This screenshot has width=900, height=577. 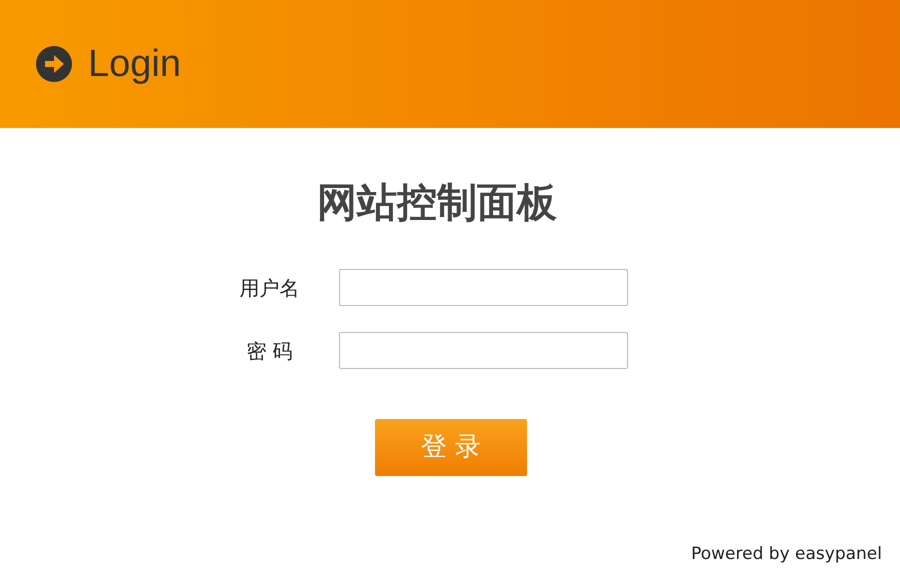 I want to click on field-label: 用户名, so click(x=269, y=288).